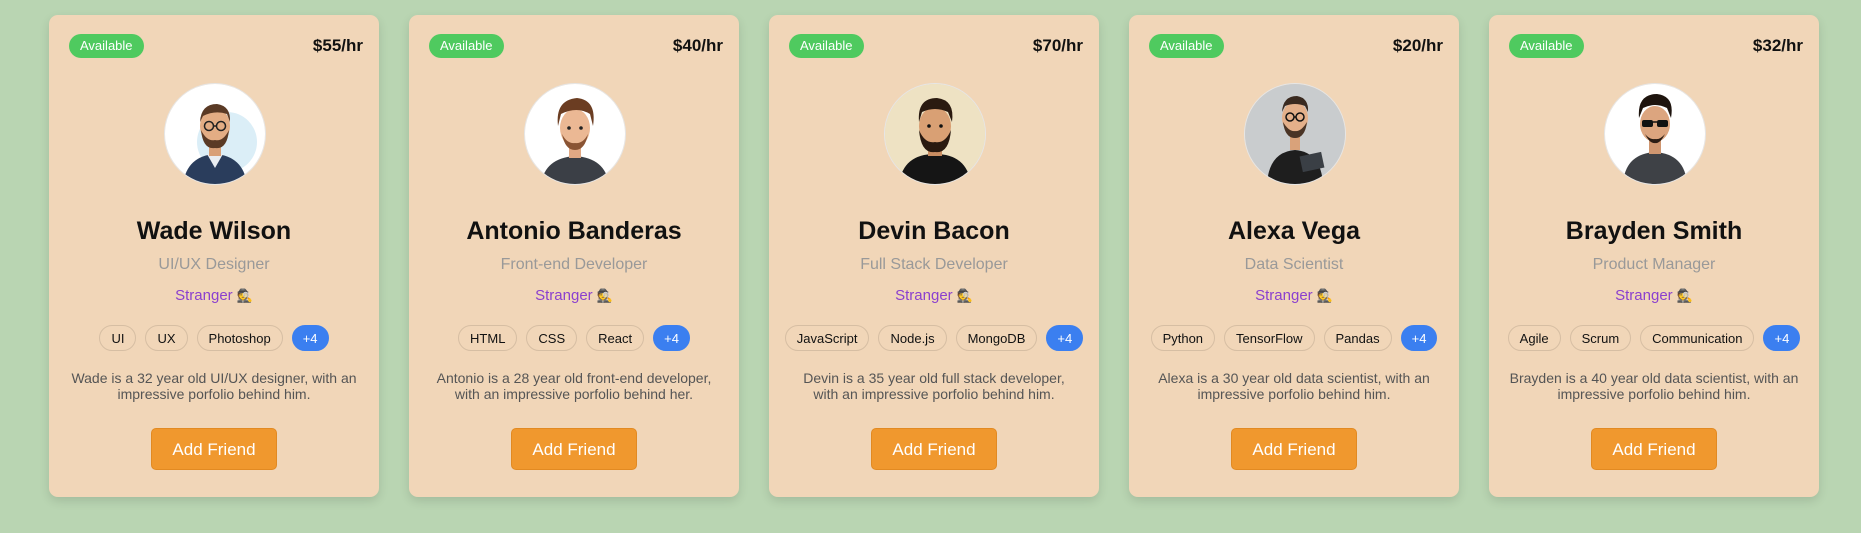 Image resolution: width=1861 pixels, height=533 pixels. I want to click on skill-tag: Agile, so click(1534, 338).